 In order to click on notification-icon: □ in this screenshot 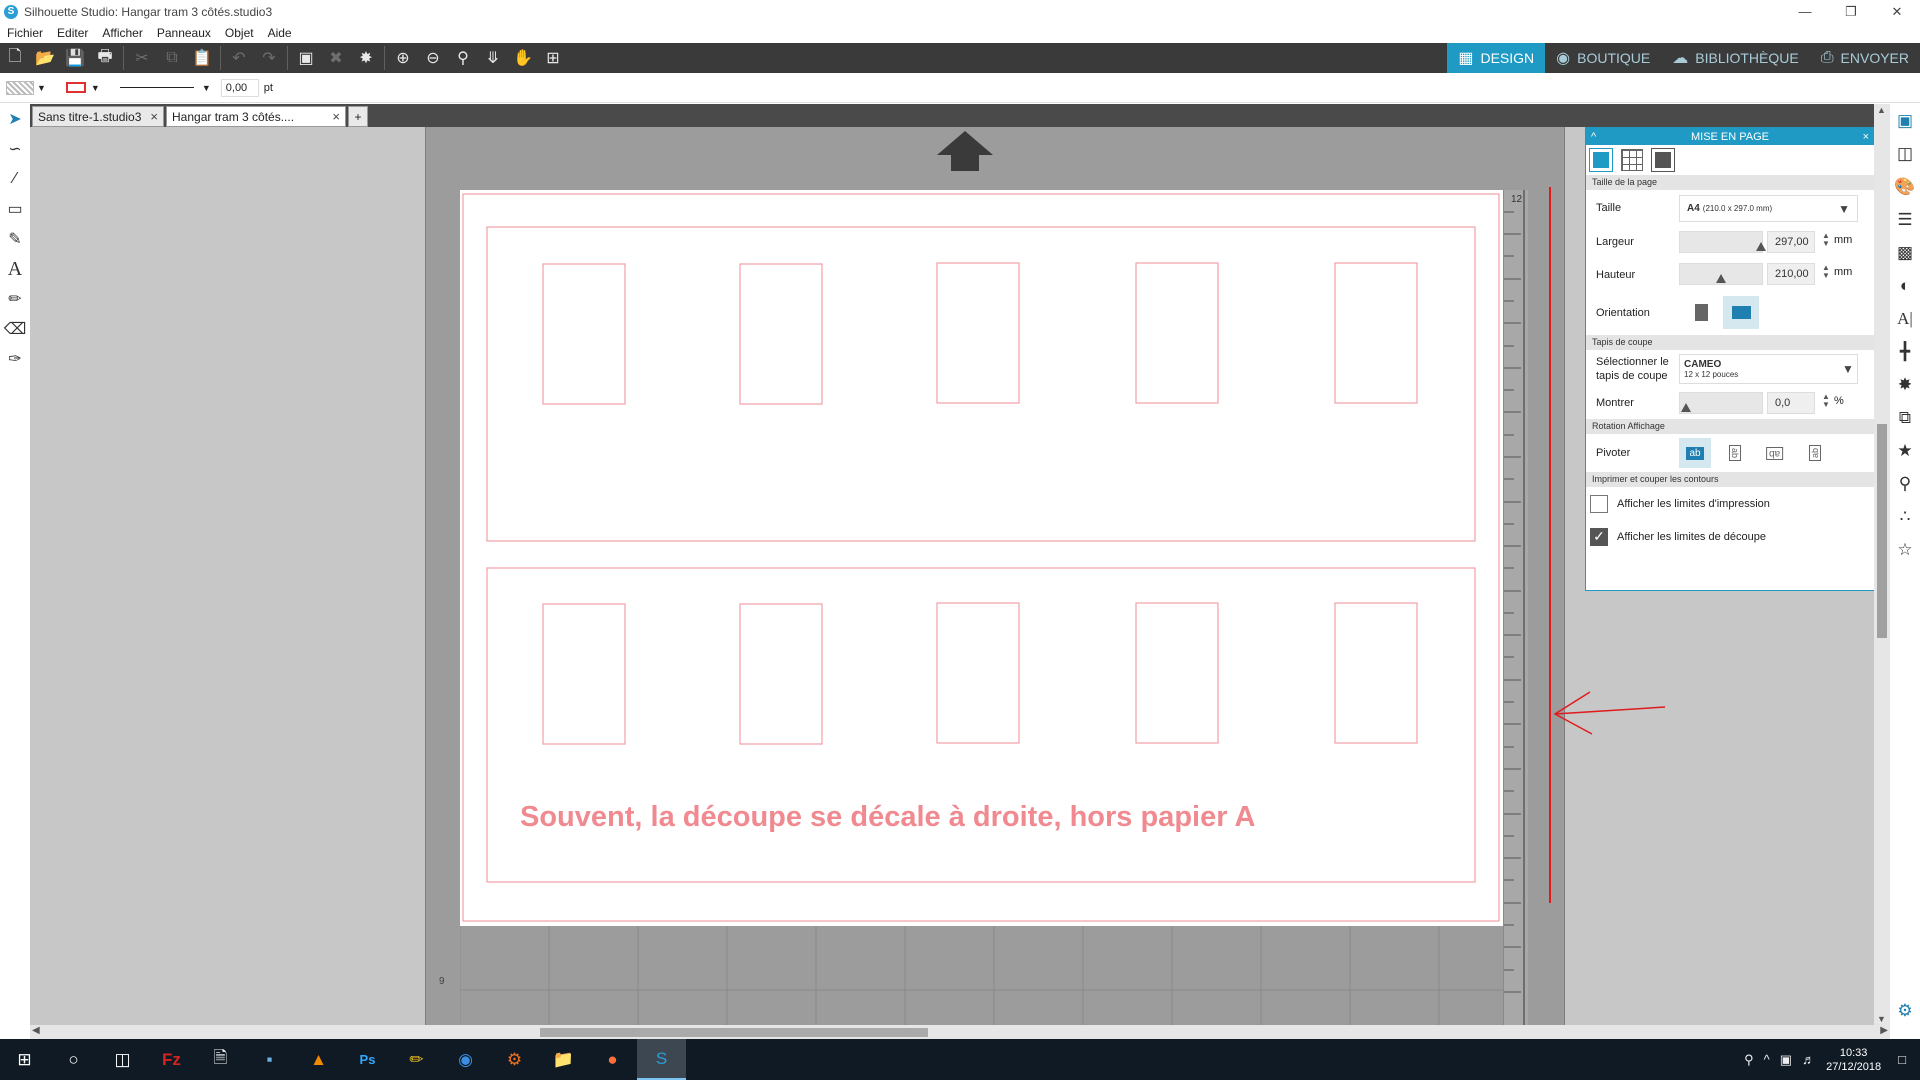, I will do `click(1902, 1059)`.